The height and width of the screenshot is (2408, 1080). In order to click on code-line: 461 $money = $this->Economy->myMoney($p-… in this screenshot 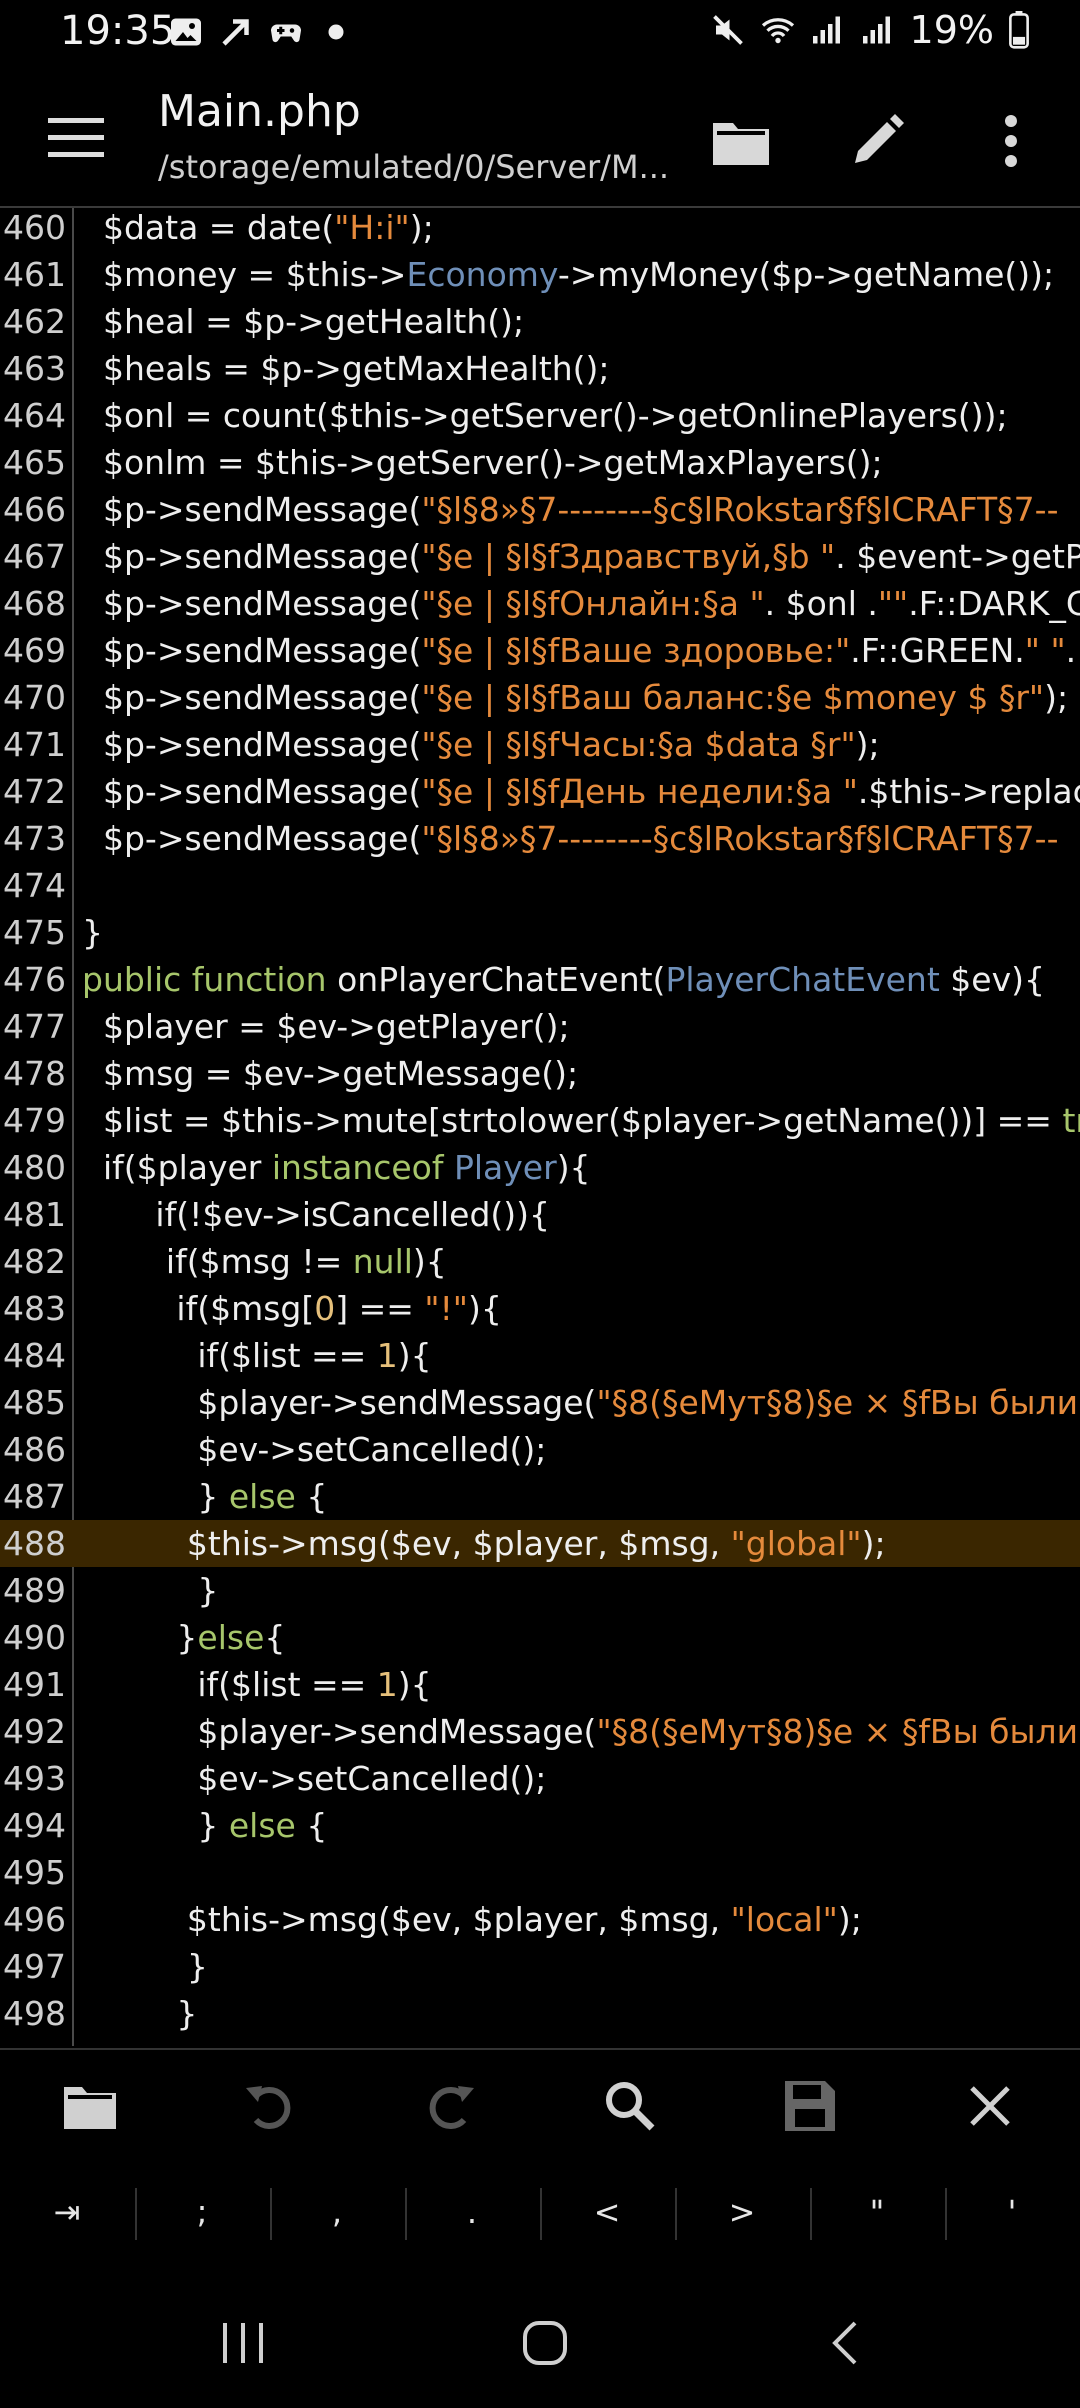, I will do `click(540, 274)`.